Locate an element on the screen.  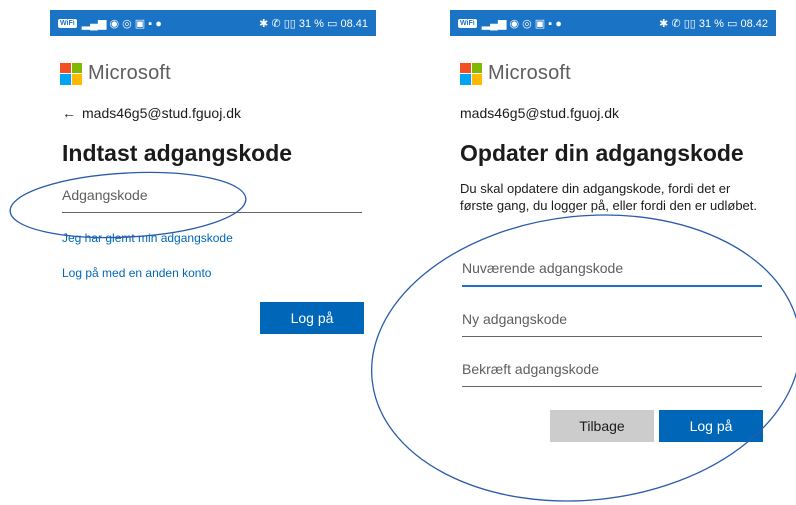
forgot-password-link: Jeg har glemt min adgangskode is located at coordinates (147, 238).